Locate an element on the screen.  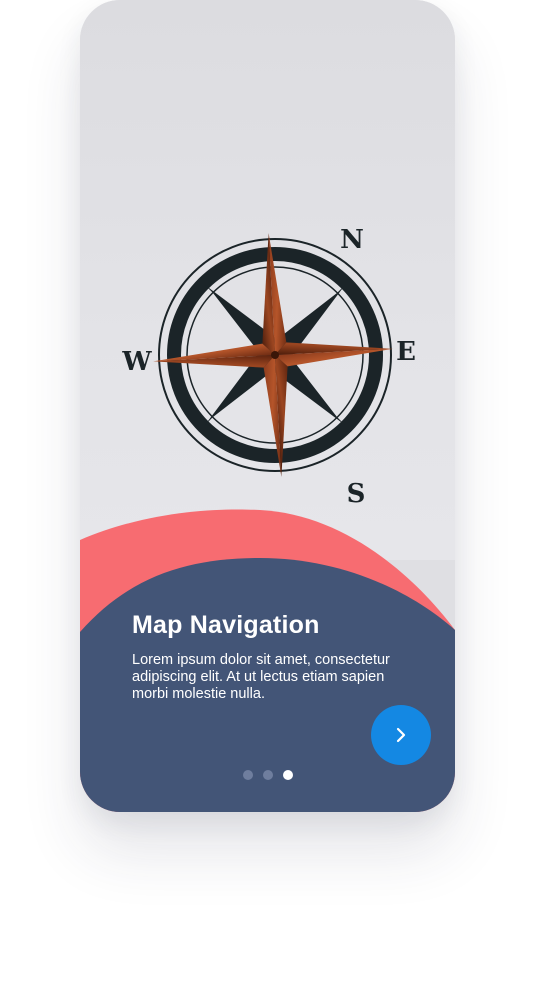
compass-label-west: W is located at coordinates (136, 362).